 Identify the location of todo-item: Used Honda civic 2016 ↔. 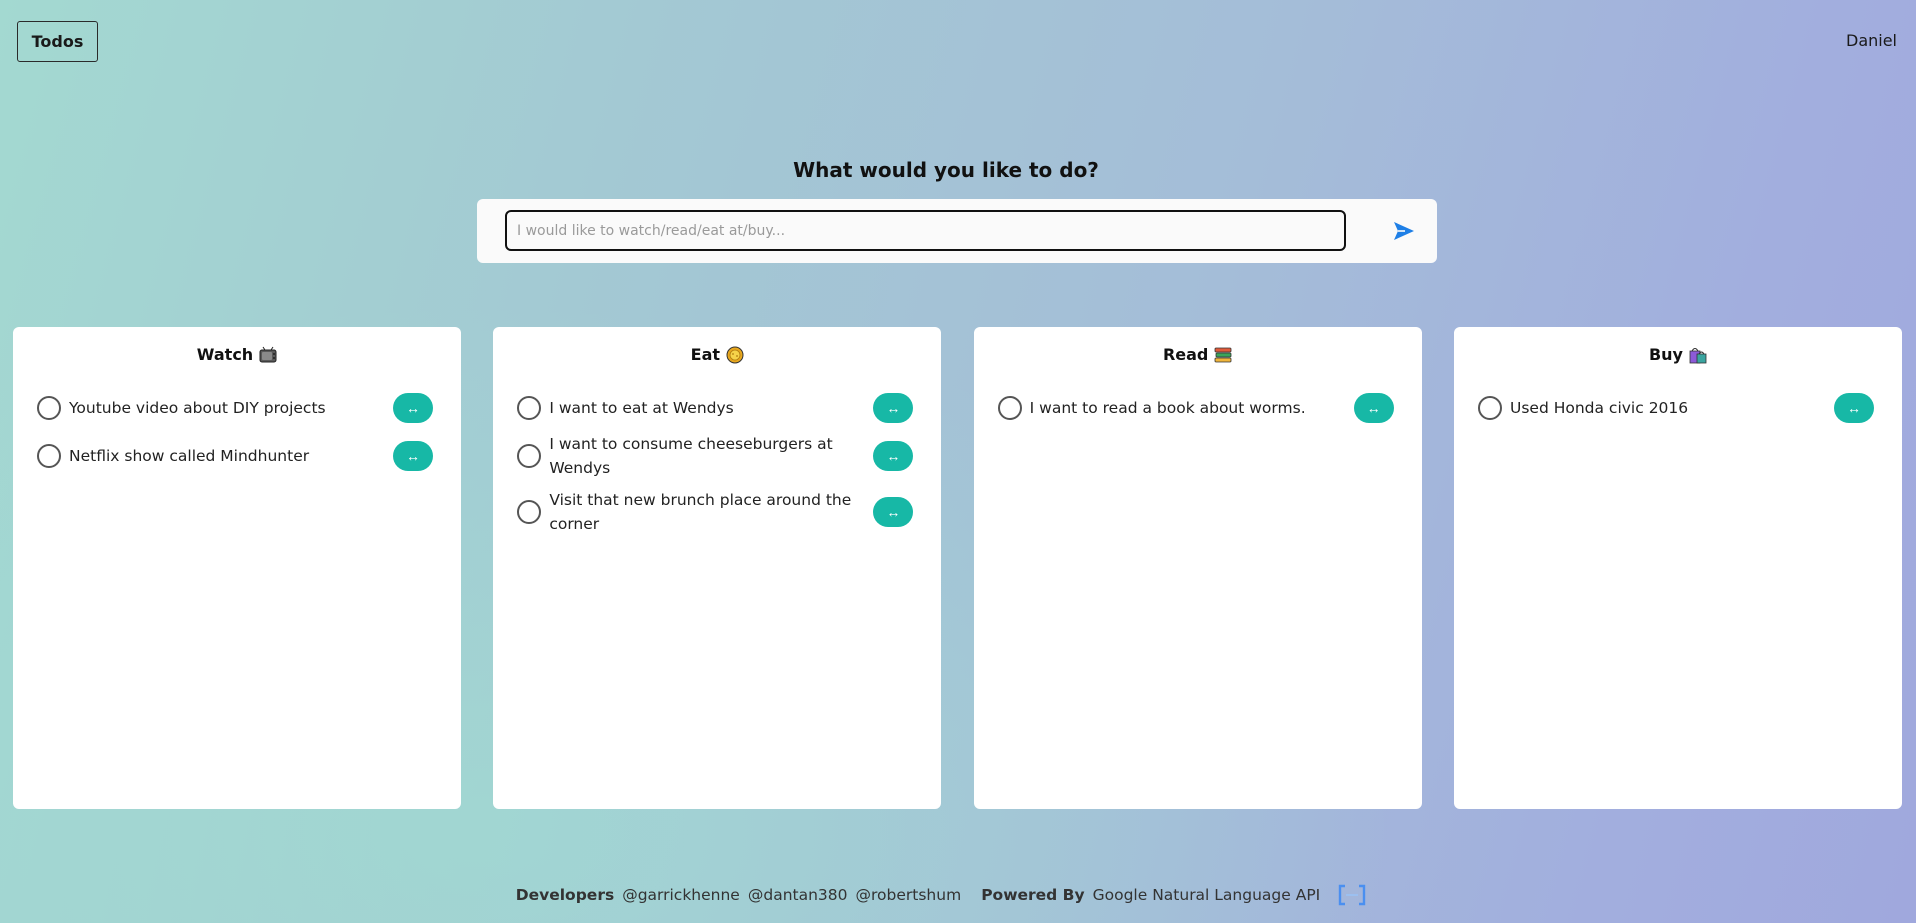
(1678, 408).